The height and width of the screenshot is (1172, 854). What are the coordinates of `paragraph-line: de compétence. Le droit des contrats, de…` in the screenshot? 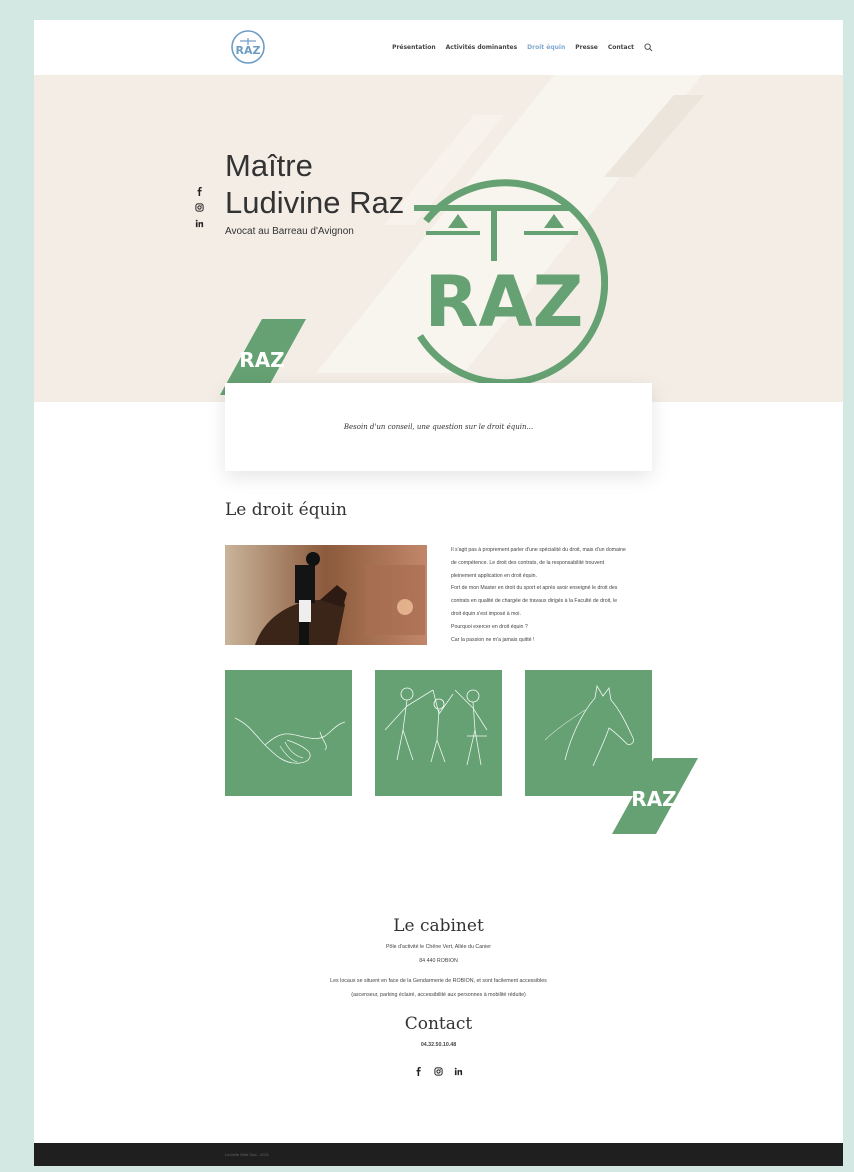 It's located at (528, 562).